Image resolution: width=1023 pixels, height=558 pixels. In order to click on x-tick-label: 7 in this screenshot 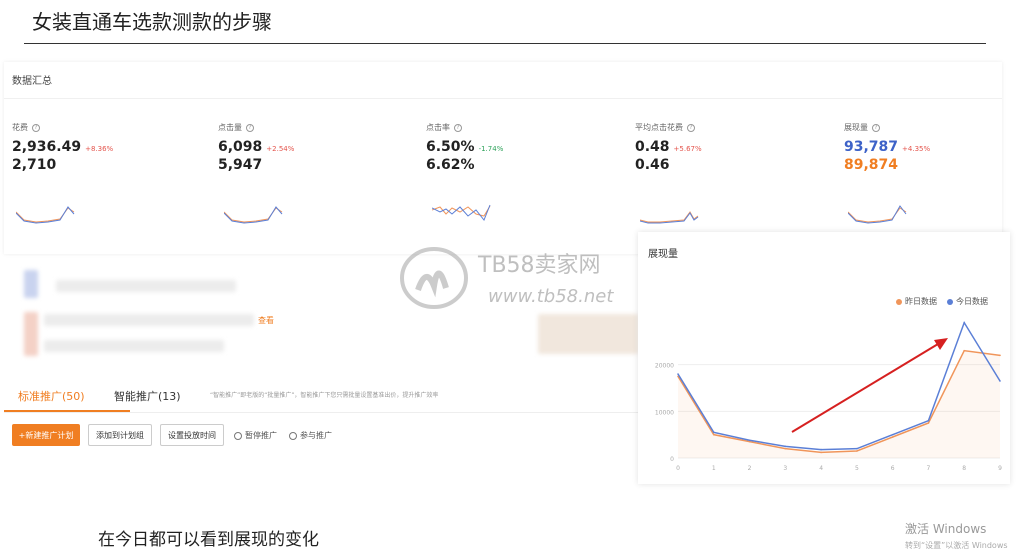, I will do `click(929, 468)`.